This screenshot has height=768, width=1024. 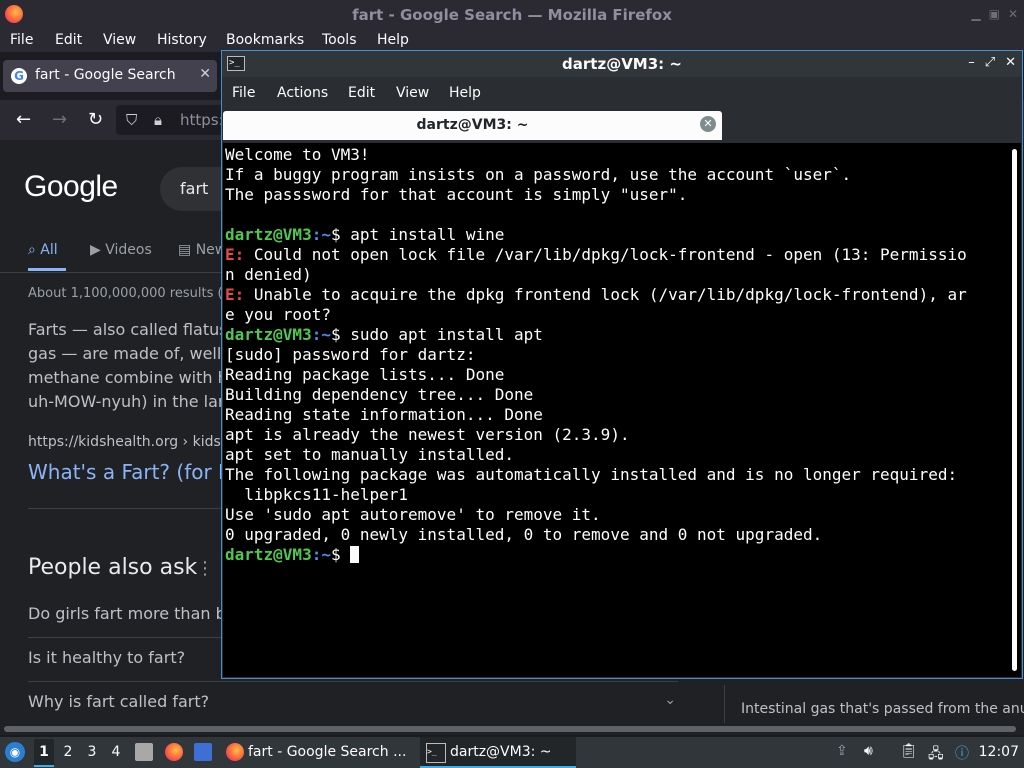 I want to click on file-manager-icon, so click(x=144, y=752).